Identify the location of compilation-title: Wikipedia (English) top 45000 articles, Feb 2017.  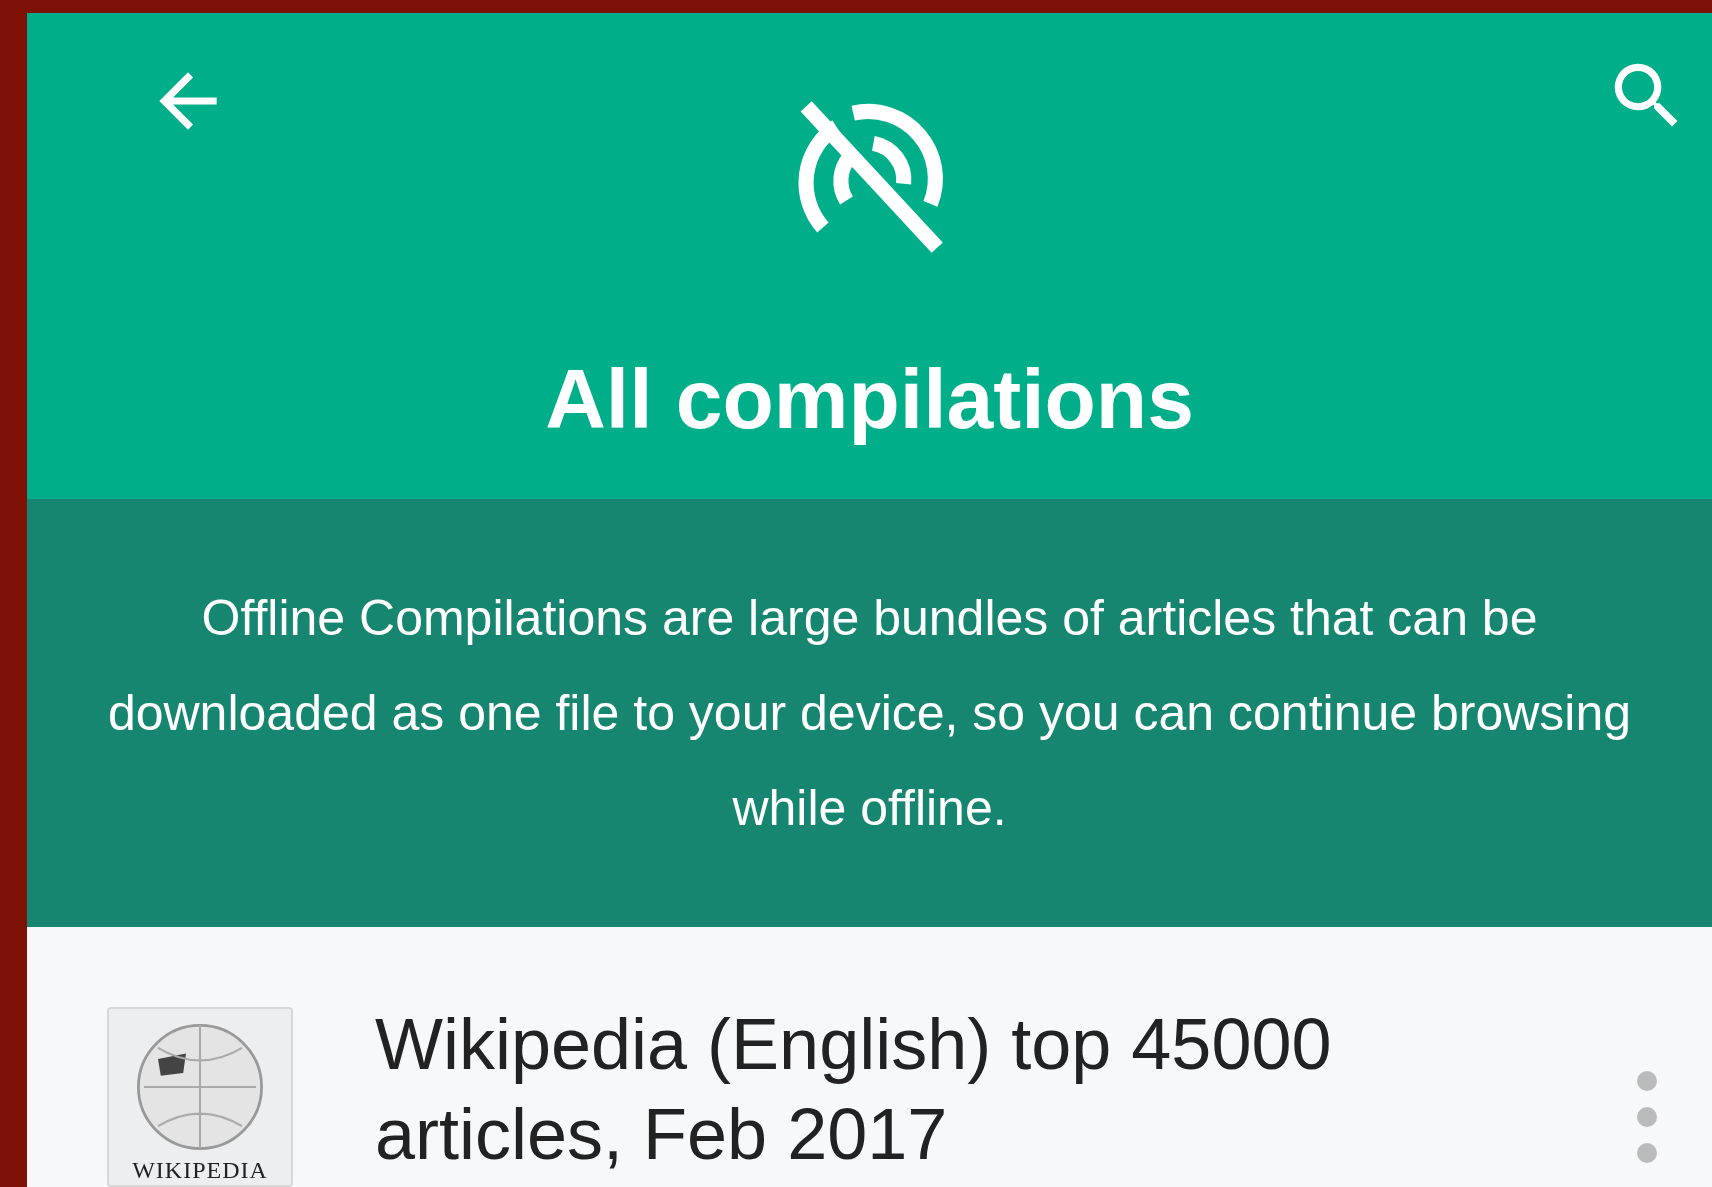
(962, 1089).